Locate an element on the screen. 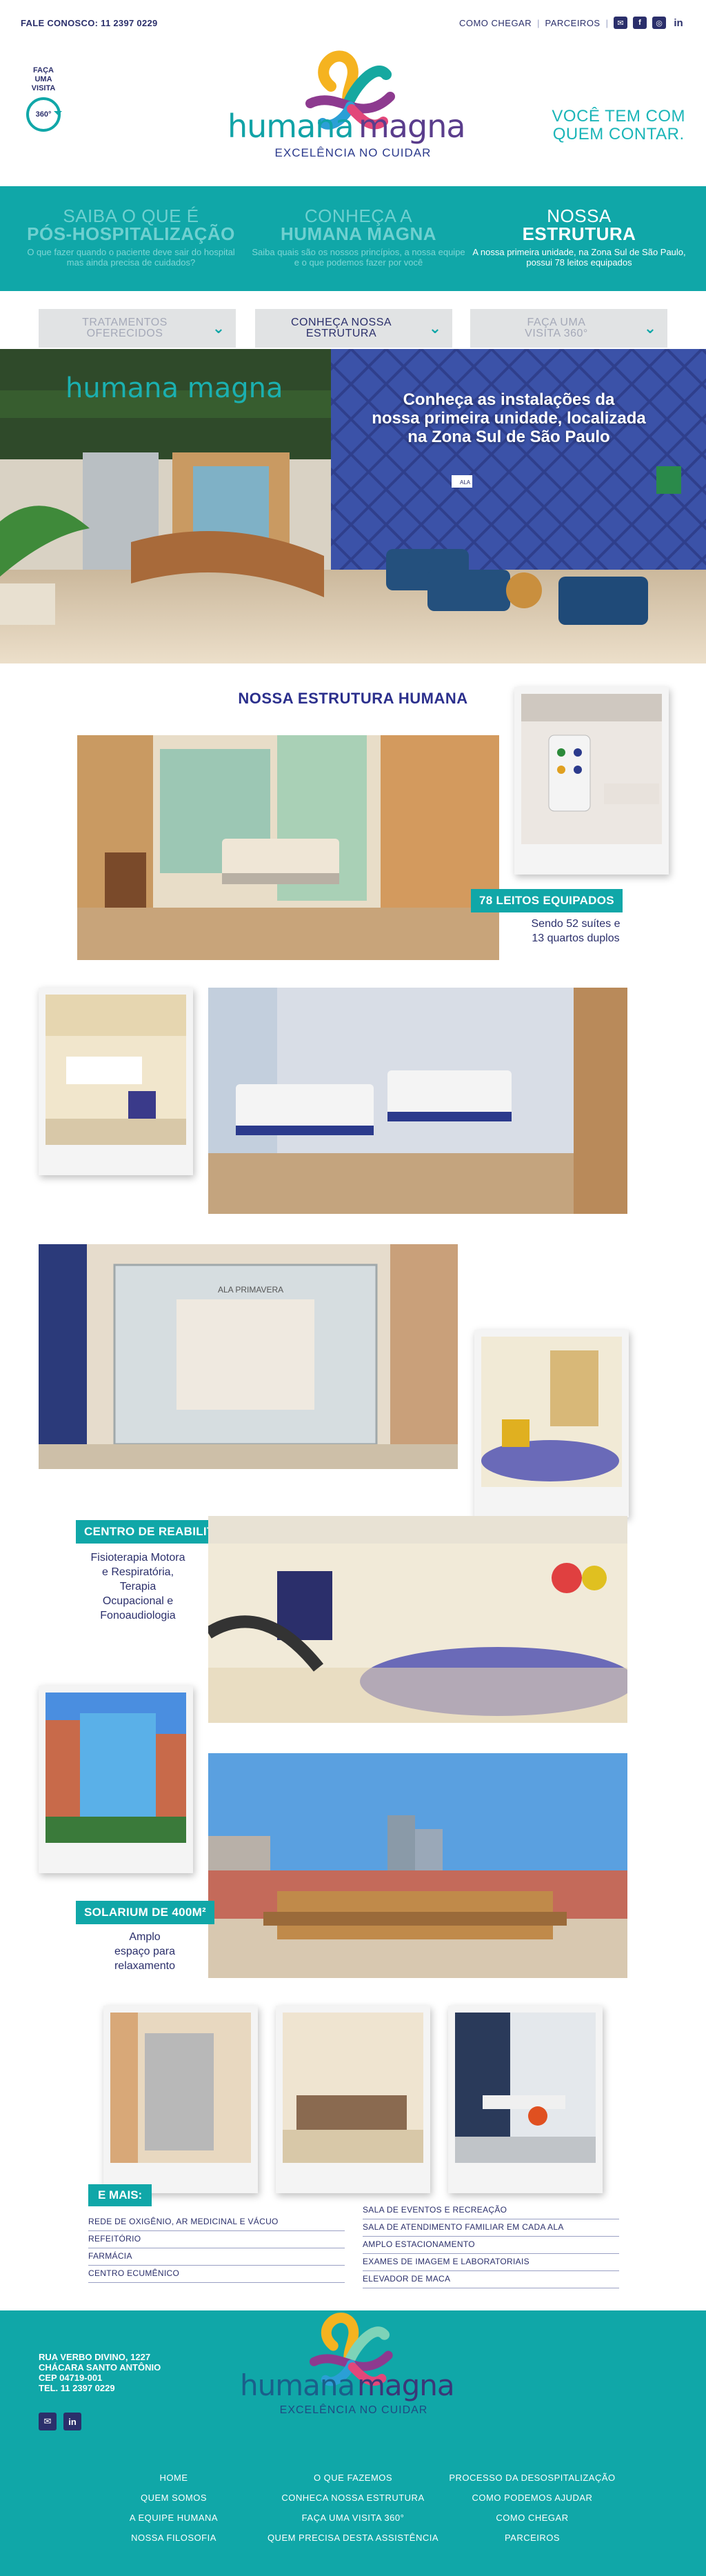 The width and height of the screenshot is (706, 2576). polaroid-dining is located at coordinates (525, 2099).